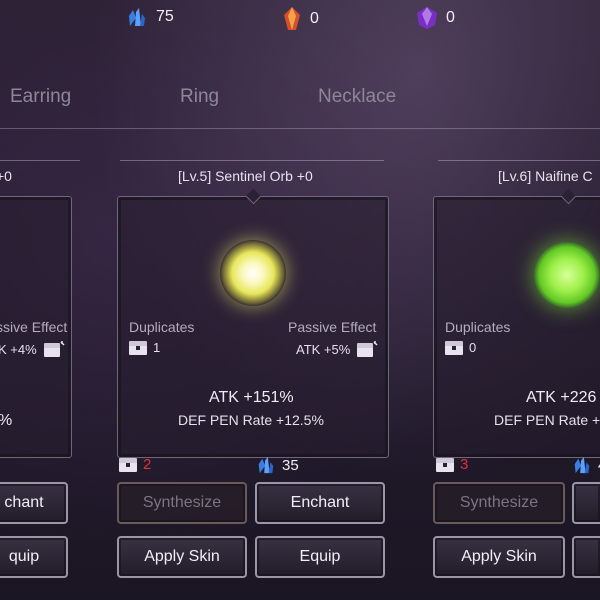 This screenshot has width=600, height=600. I want to click on enchant-button: Enchant, so click(320, 503).